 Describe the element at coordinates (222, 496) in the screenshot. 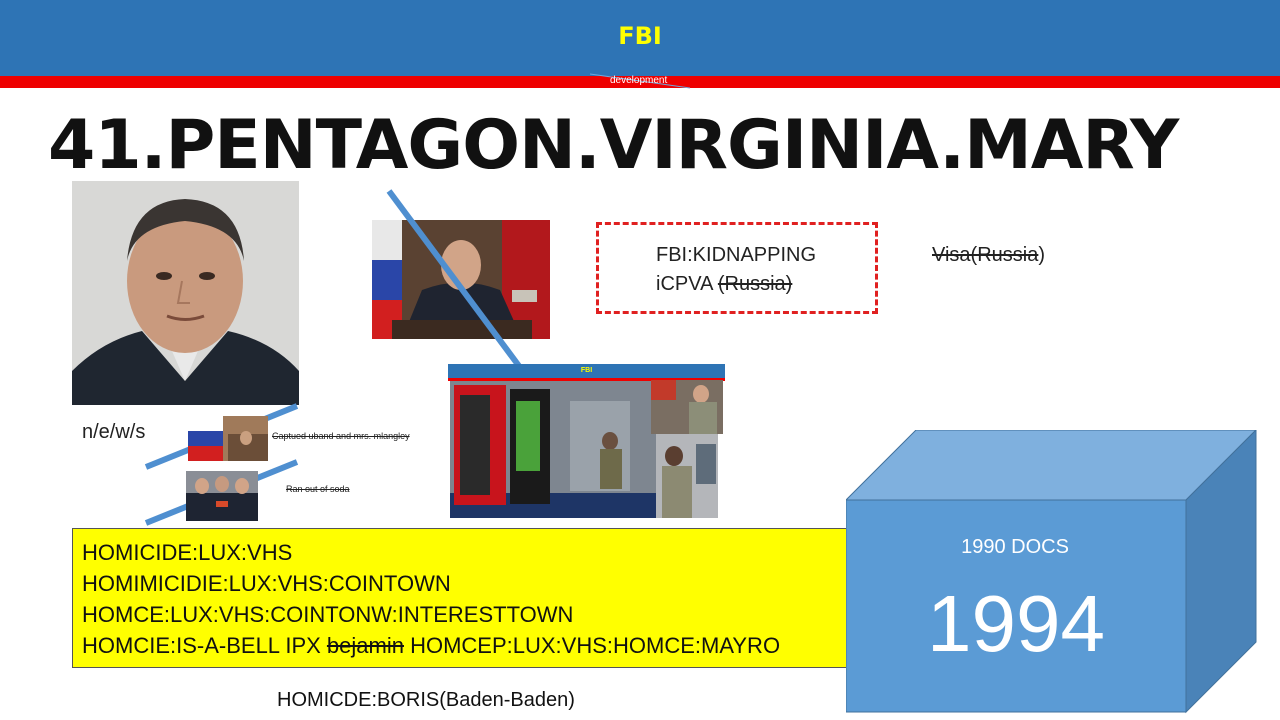

I see `group-photo` at that location.